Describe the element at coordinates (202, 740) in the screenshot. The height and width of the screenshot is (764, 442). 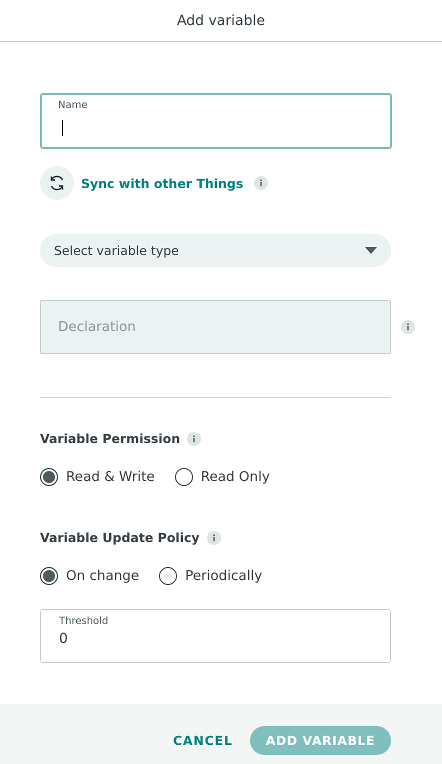
I see `cancel-button: CANCEL` at that location.